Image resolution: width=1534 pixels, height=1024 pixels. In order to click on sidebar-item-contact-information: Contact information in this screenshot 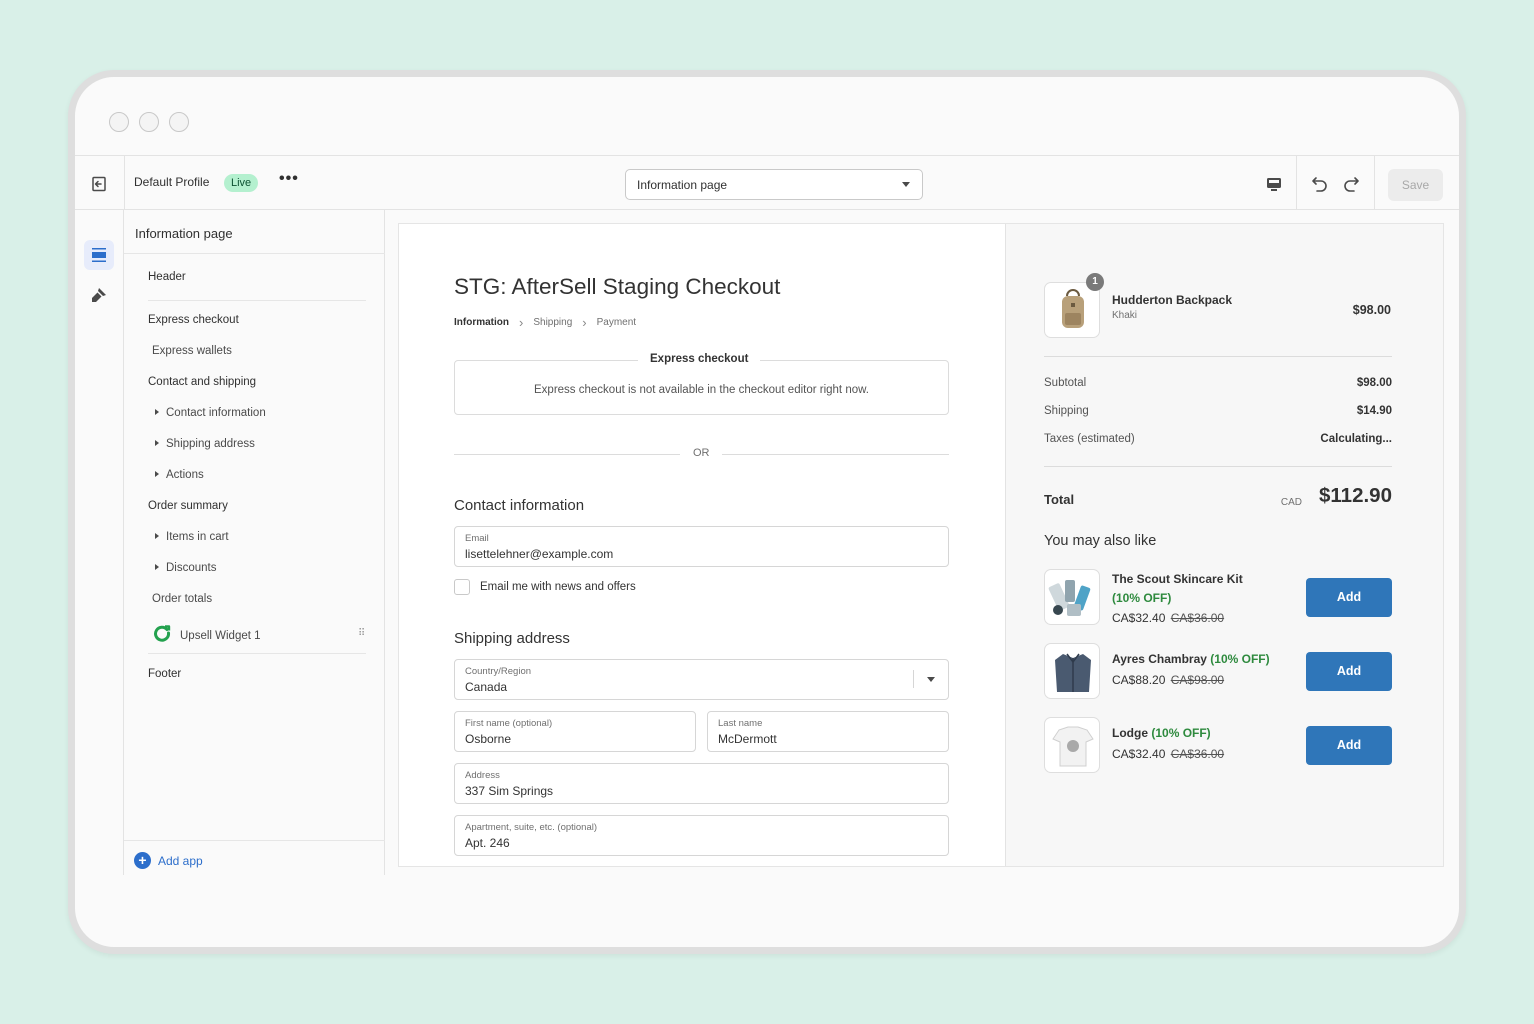, I will do `click(210, 413)`.